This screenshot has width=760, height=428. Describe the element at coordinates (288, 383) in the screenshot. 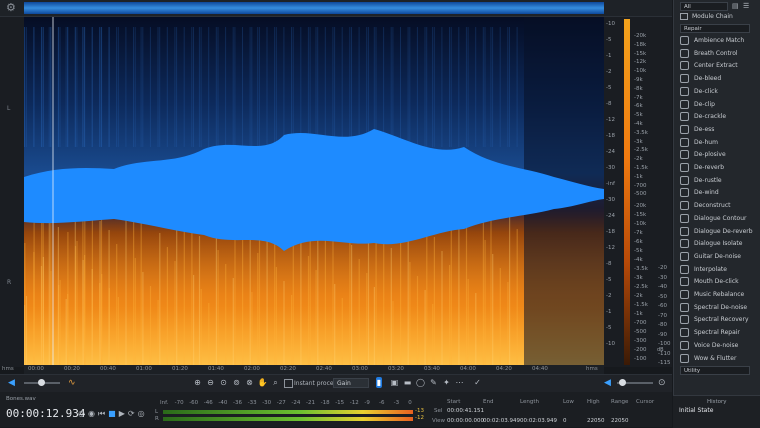

I see `instant-process-checkbox` at that location.